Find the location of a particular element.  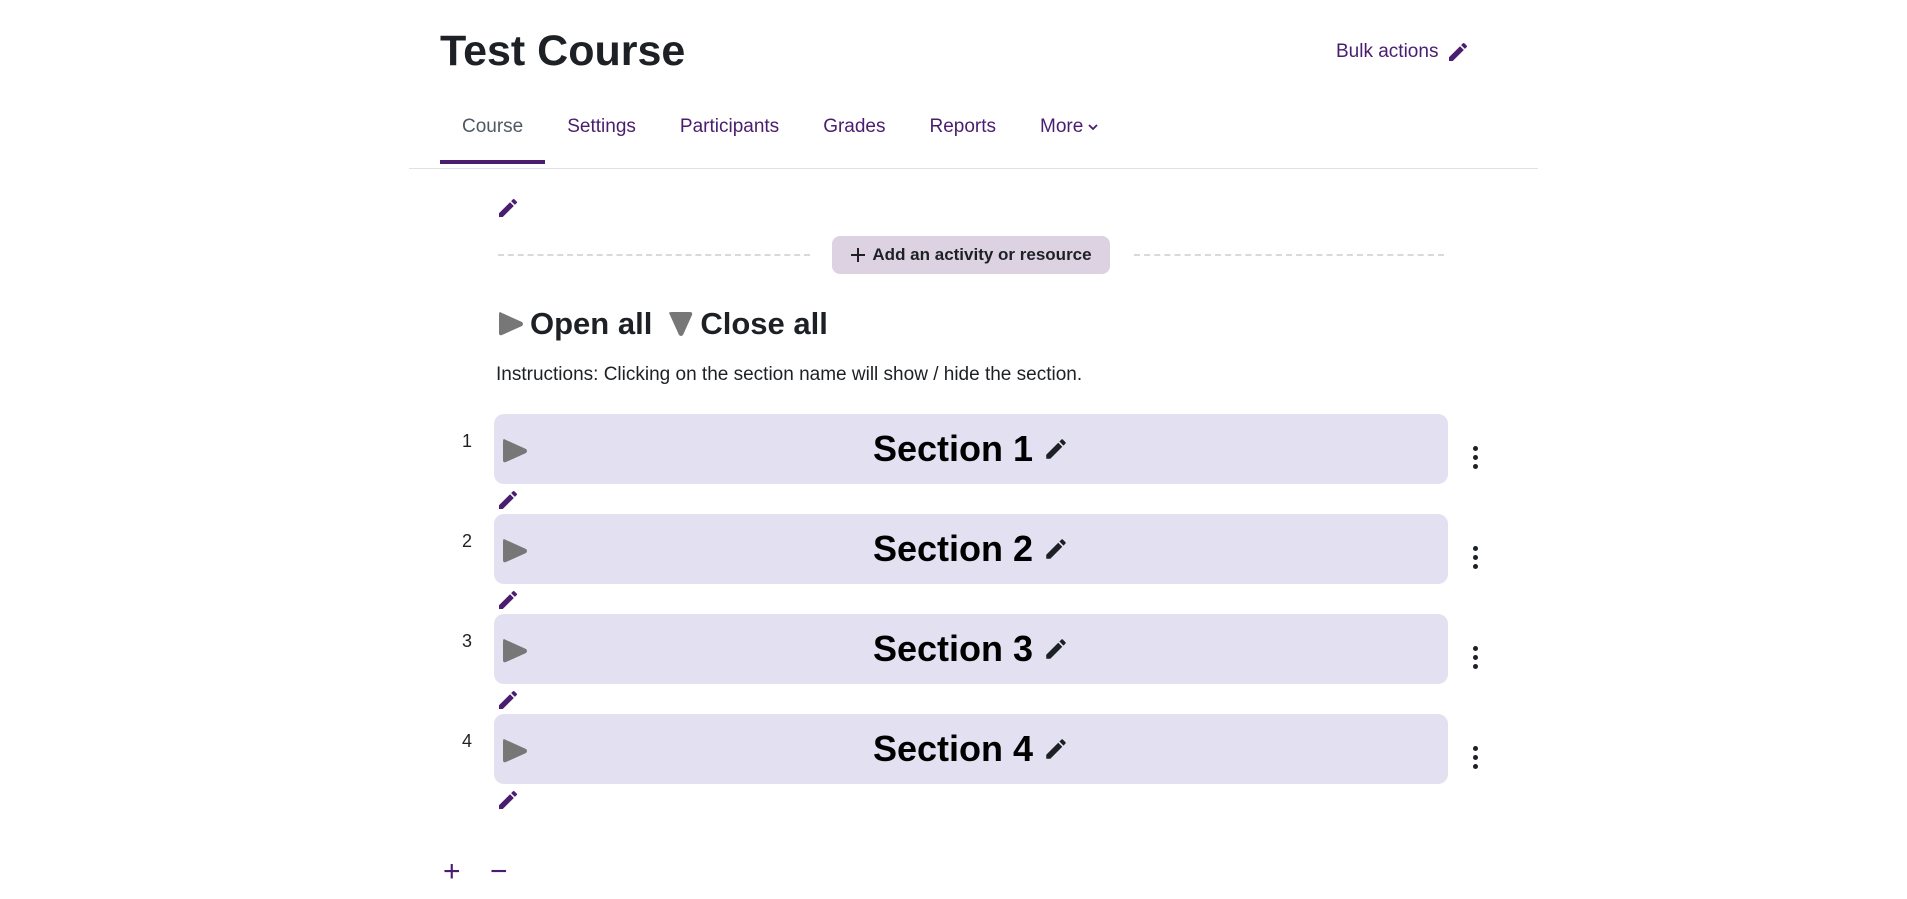

open-all-label: Open all is located at coordinates (591, 323).